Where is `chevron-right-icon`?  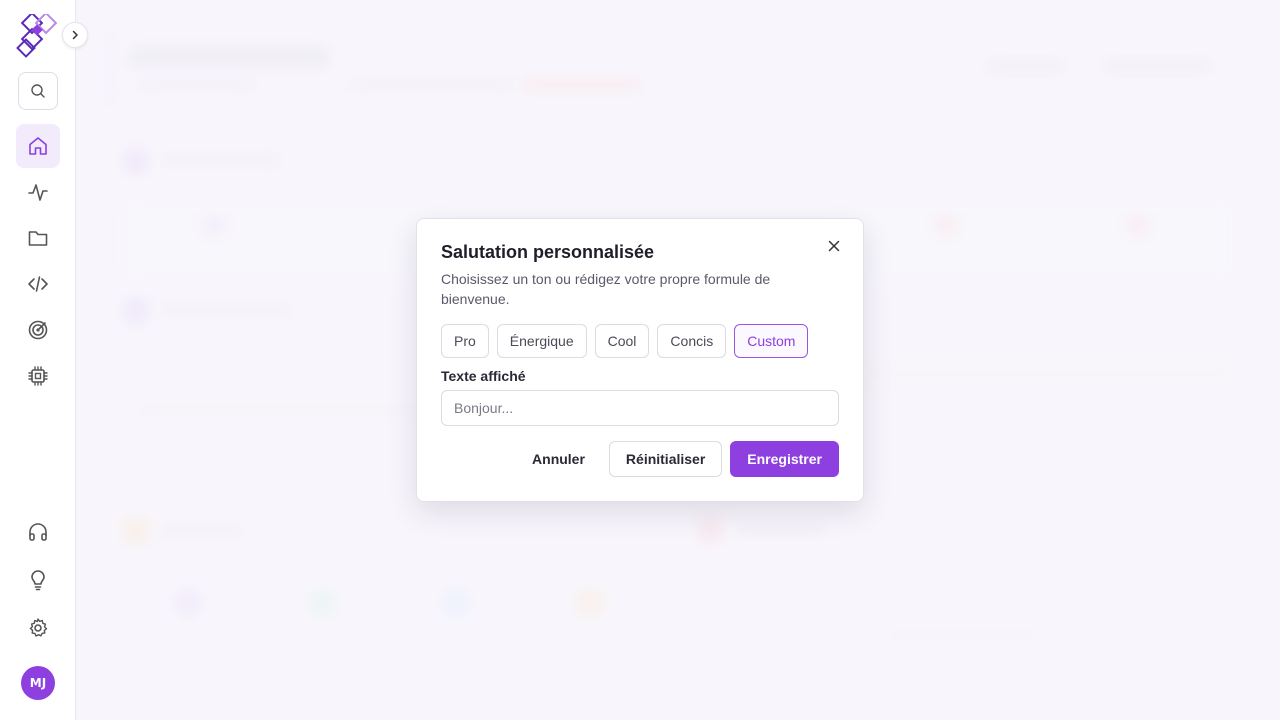
chevron-right-icon is located at coordinates (75, 35).